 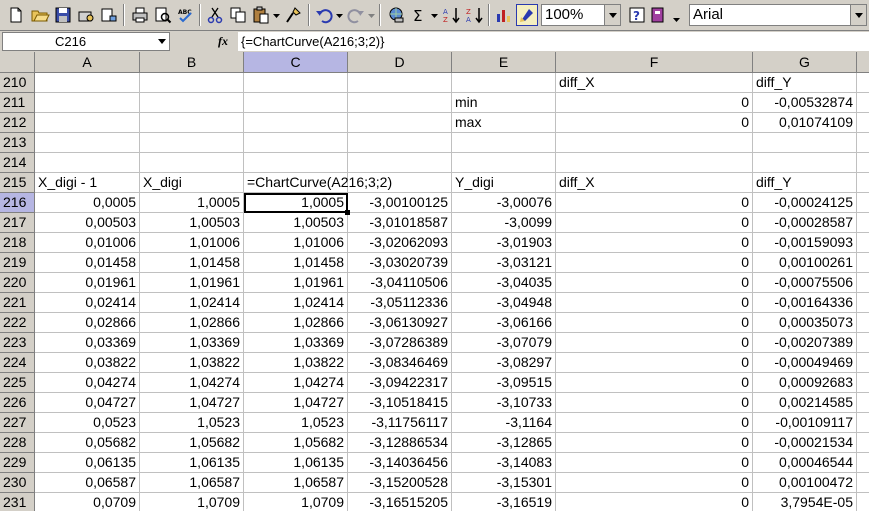 I want to click on chart-wizard-icon, so click(x=504, y=15).